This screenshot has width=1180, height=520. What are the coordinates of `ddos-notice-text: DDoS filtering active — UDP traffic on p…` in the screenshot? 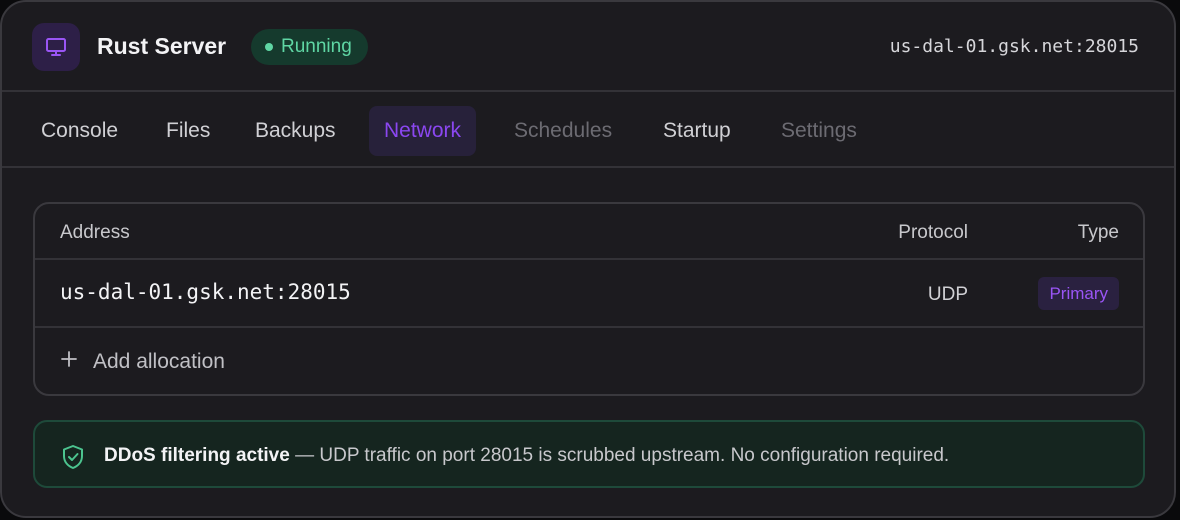 It's located at (526, 456).